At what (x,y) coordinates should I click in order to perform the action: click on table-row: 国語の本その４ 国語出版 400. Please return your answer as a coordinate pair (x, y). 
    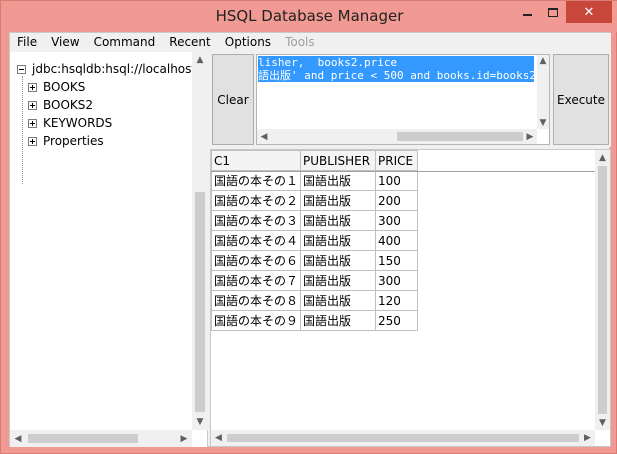
    Looking at the image, I should click on (314, 240).